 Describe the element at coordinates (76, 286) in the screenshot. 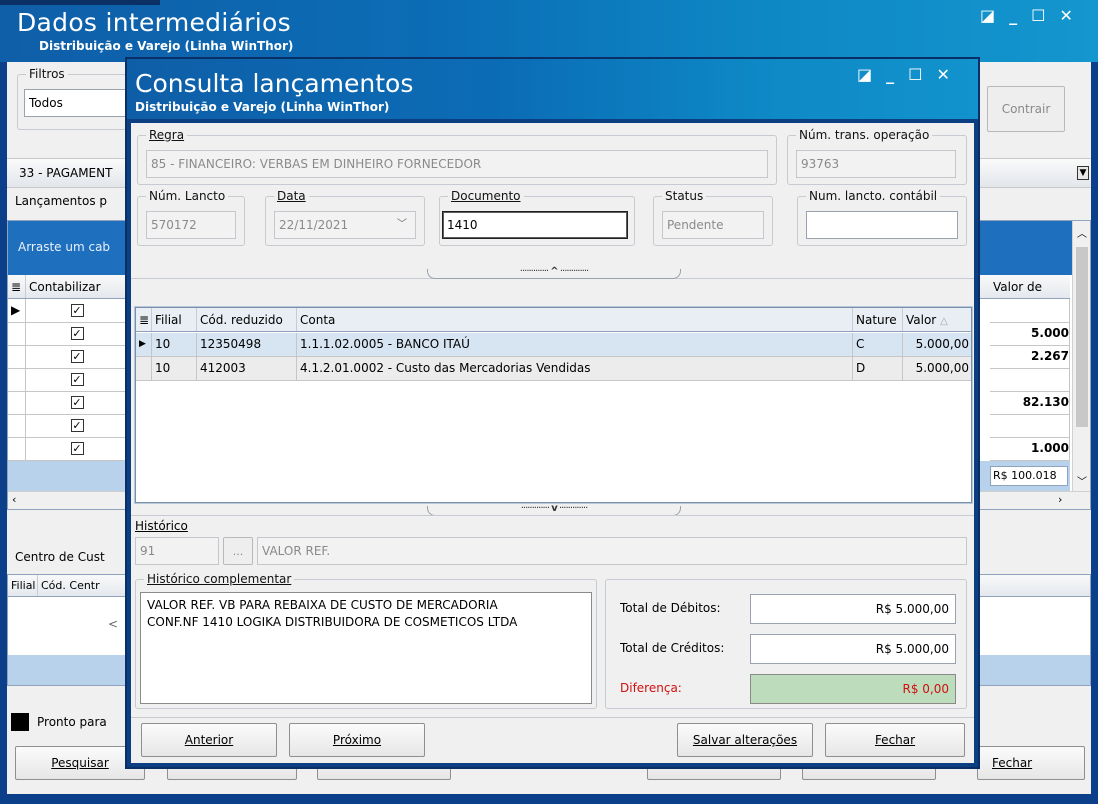

I see `header-contabilizar: Contabilizar` at that location.